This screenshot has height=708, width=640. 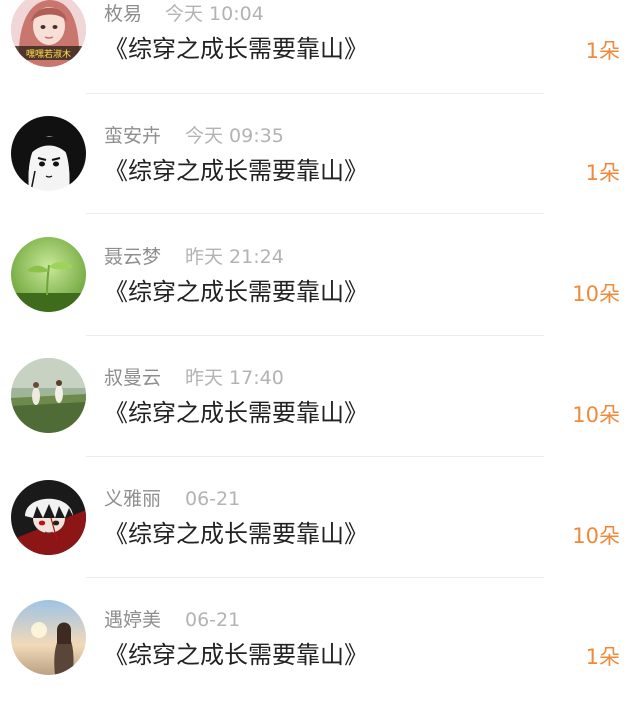 What do you see at coordinates (123, 14) in the screenshot?
I see `user-name: 枚易` at bounding box center [123, 14].